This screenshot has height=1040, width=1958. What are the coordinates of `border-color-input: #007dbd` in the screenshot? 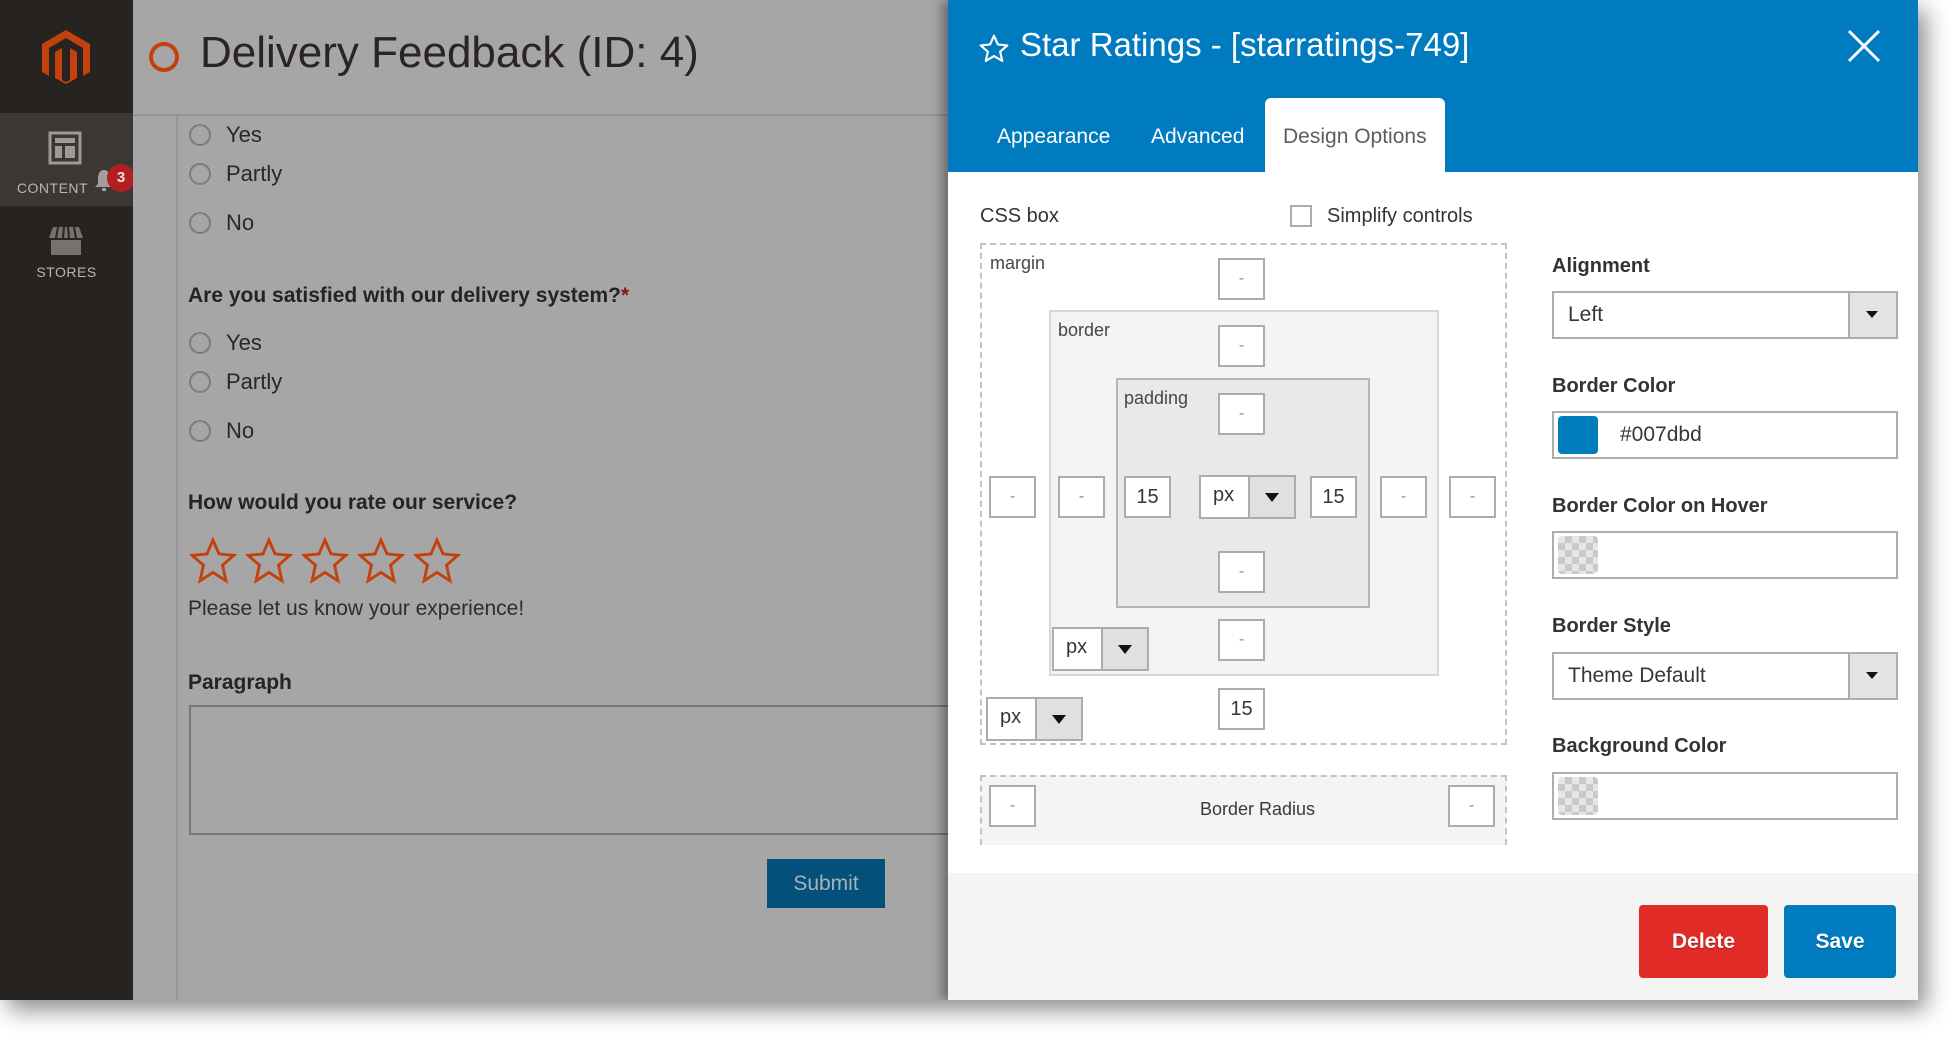 It's located at (1725, 435).